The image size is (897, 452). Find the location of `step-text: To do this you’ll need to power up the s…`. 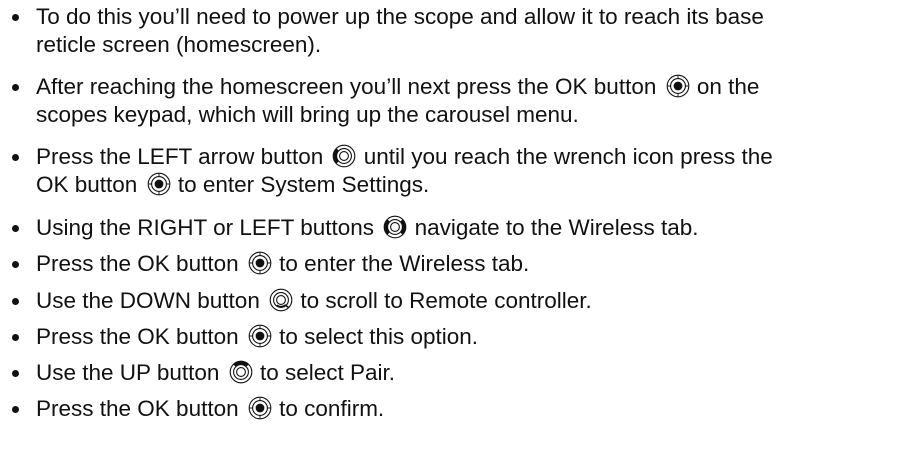

step-text: To do this you’ll need to power up the s… is located at coordinates (400, 30).